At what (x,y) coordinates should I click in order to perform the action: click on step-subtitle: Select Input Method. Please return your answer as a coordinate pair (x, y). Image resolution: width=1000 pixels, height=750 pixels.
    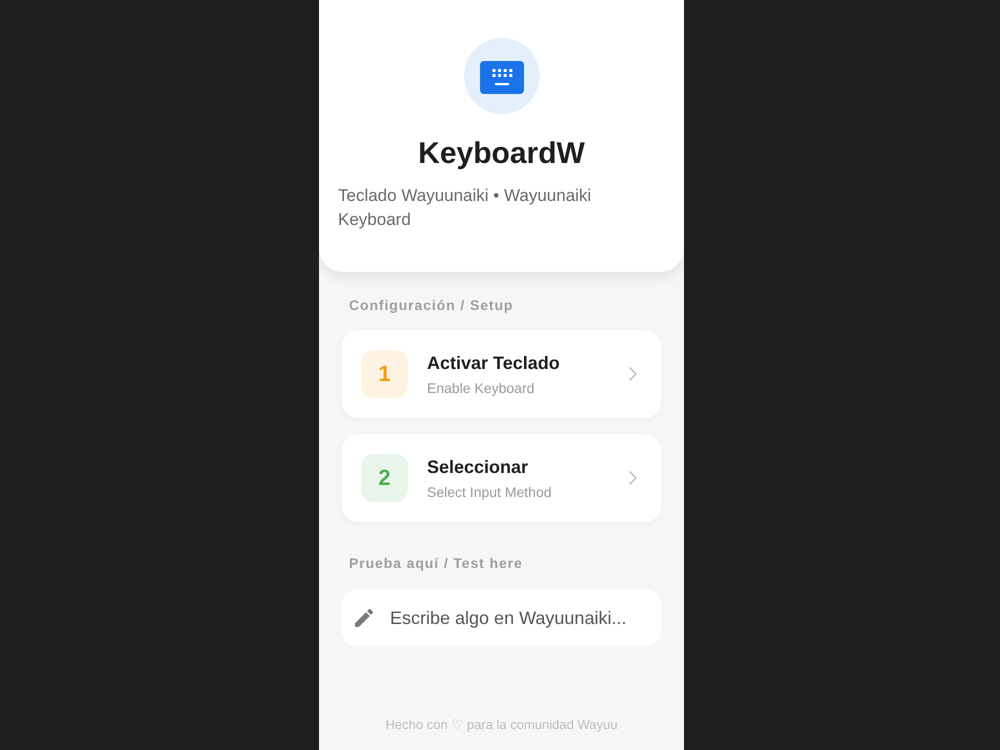
    Looking at the image, I should click on (490, 491).